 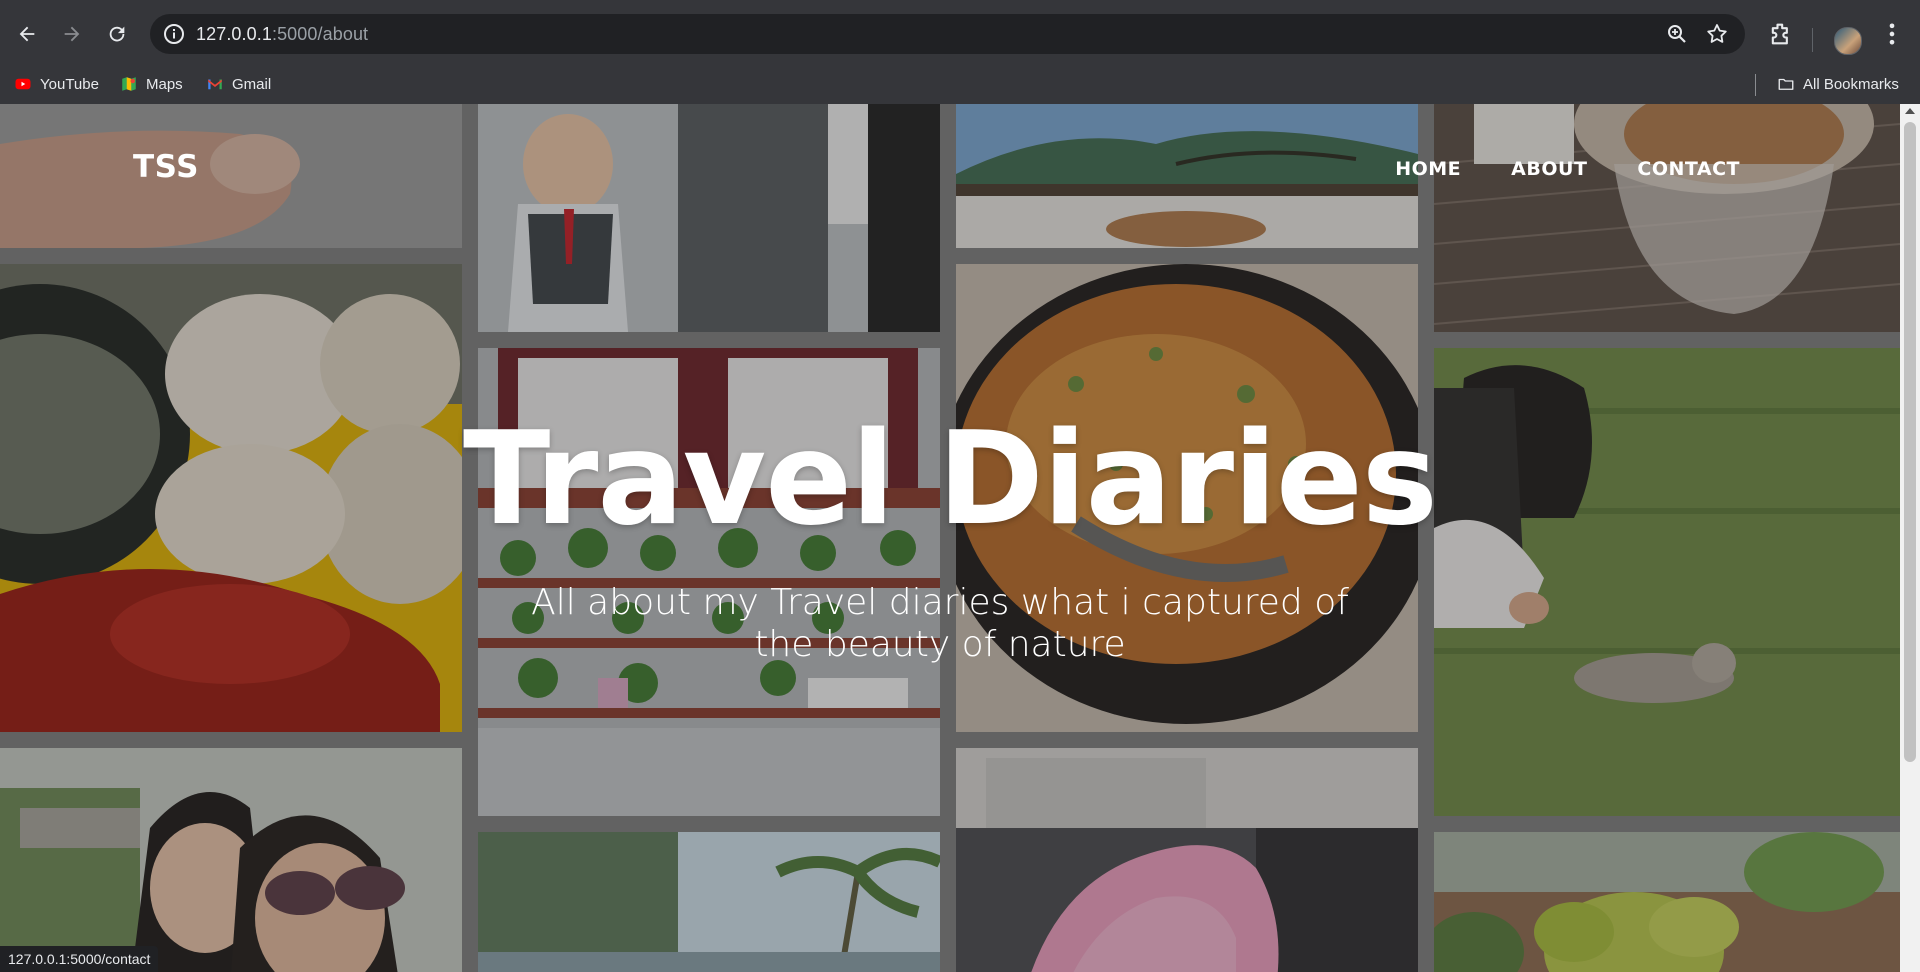 What do you see at coordinates (79, 959) in the screenshot?
I see `status-bar-url: 127.0.0.1:5000/contact` at bounding box center [79, 959].